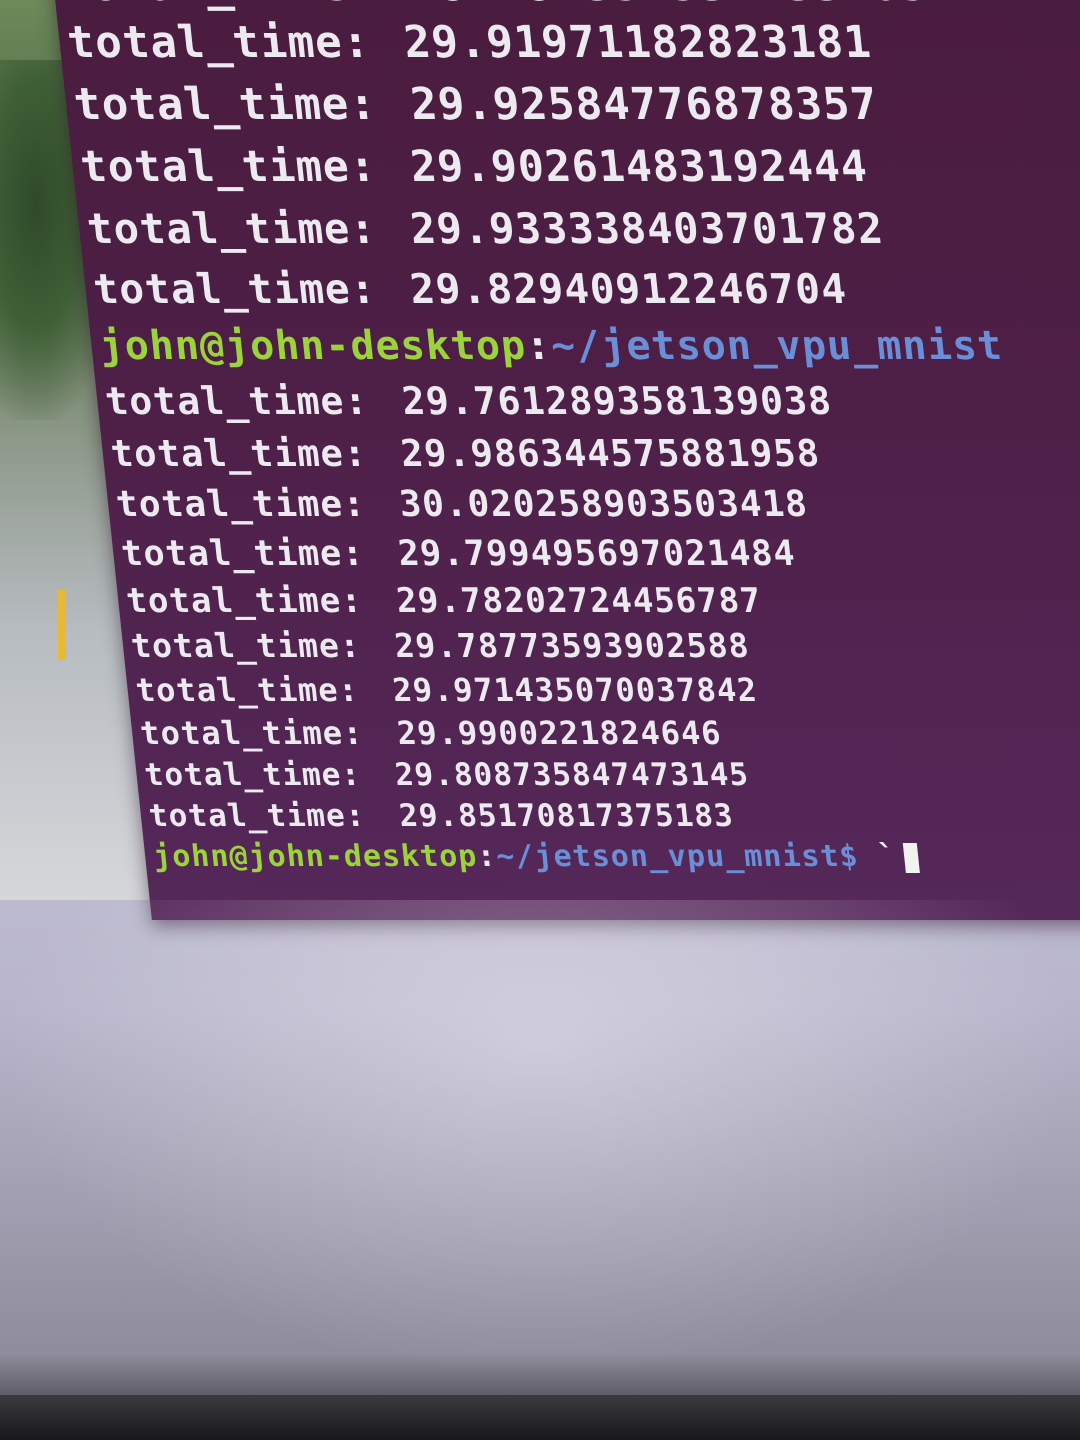 The width and height of the screenshot is (1080, 1440). I want to click on terminal-line: total_time: 29.91971182823181, so click(519, 43).